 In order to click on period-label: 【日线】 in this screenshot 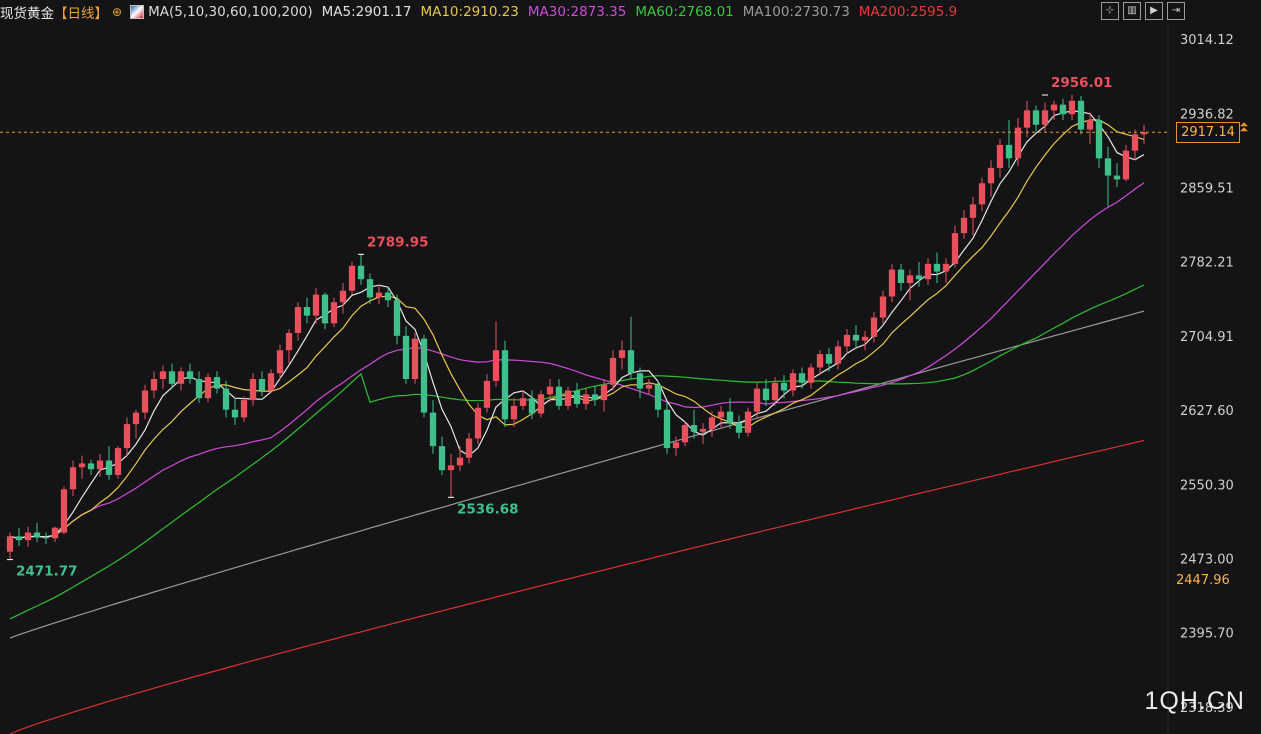, I will do `click(81, 12)`.